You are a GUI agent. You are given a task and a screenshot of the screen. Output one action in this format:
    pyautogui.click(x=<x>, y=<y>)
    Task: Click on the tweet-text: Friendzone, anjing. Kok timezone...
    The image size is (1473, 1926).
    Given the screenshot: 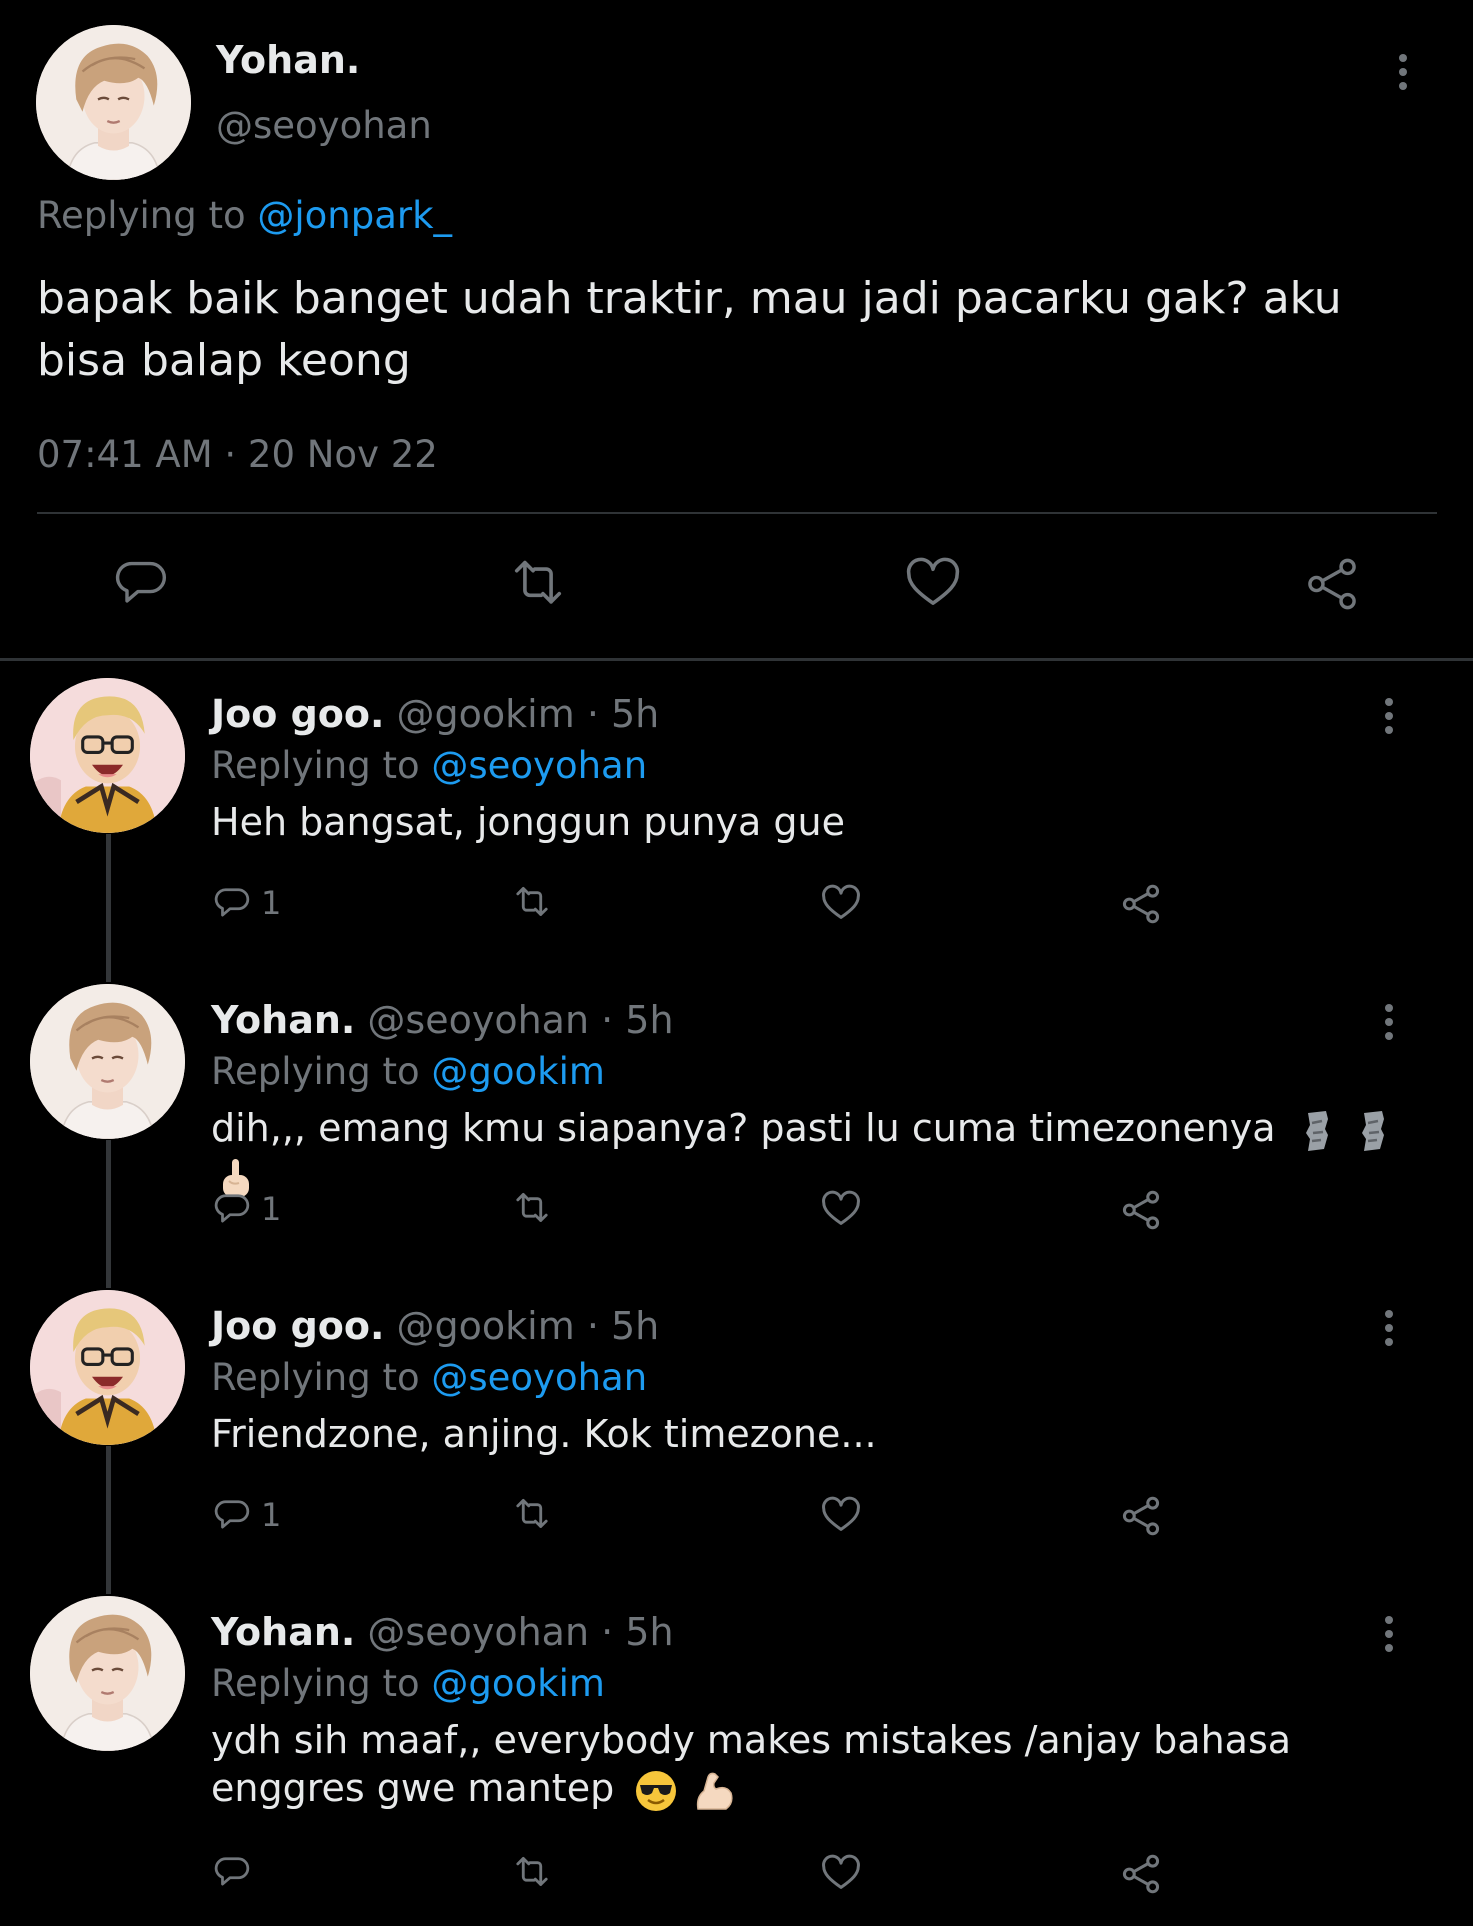 What is the action you would take?
    pyautogui.click(x=544, y=1434)
    